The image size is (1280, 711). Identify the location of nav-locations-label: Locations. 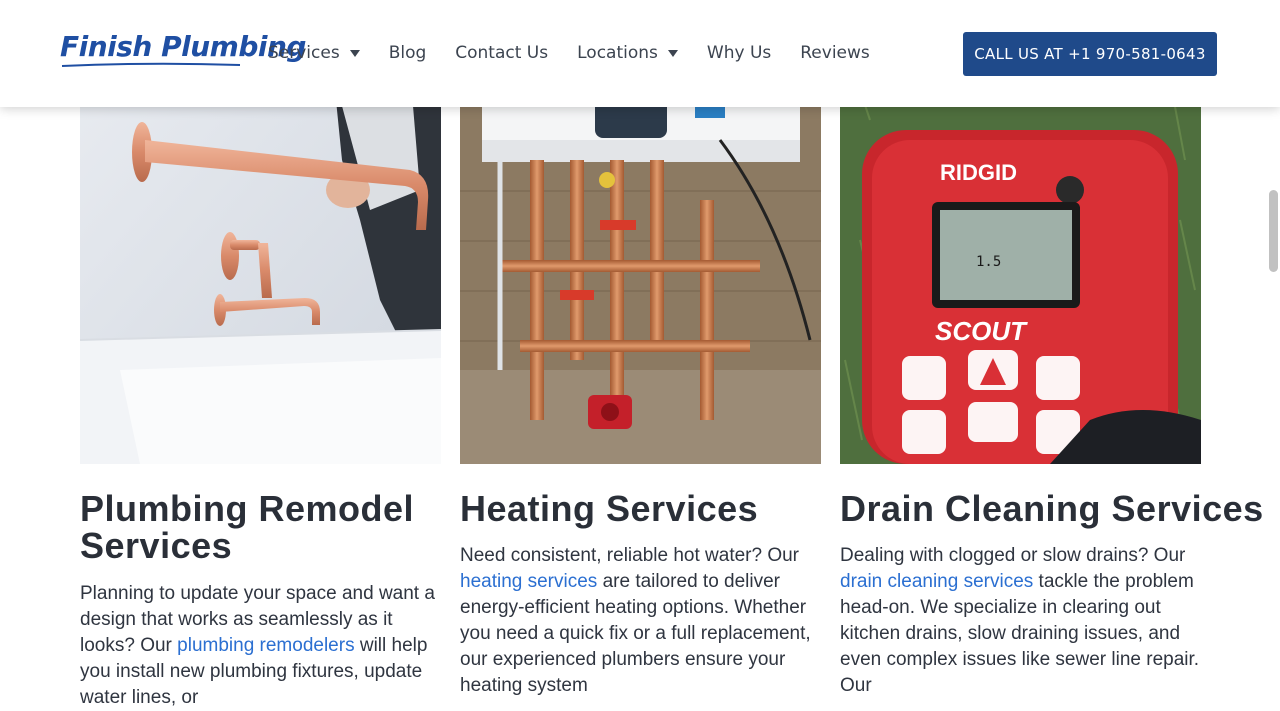
(617, 53).